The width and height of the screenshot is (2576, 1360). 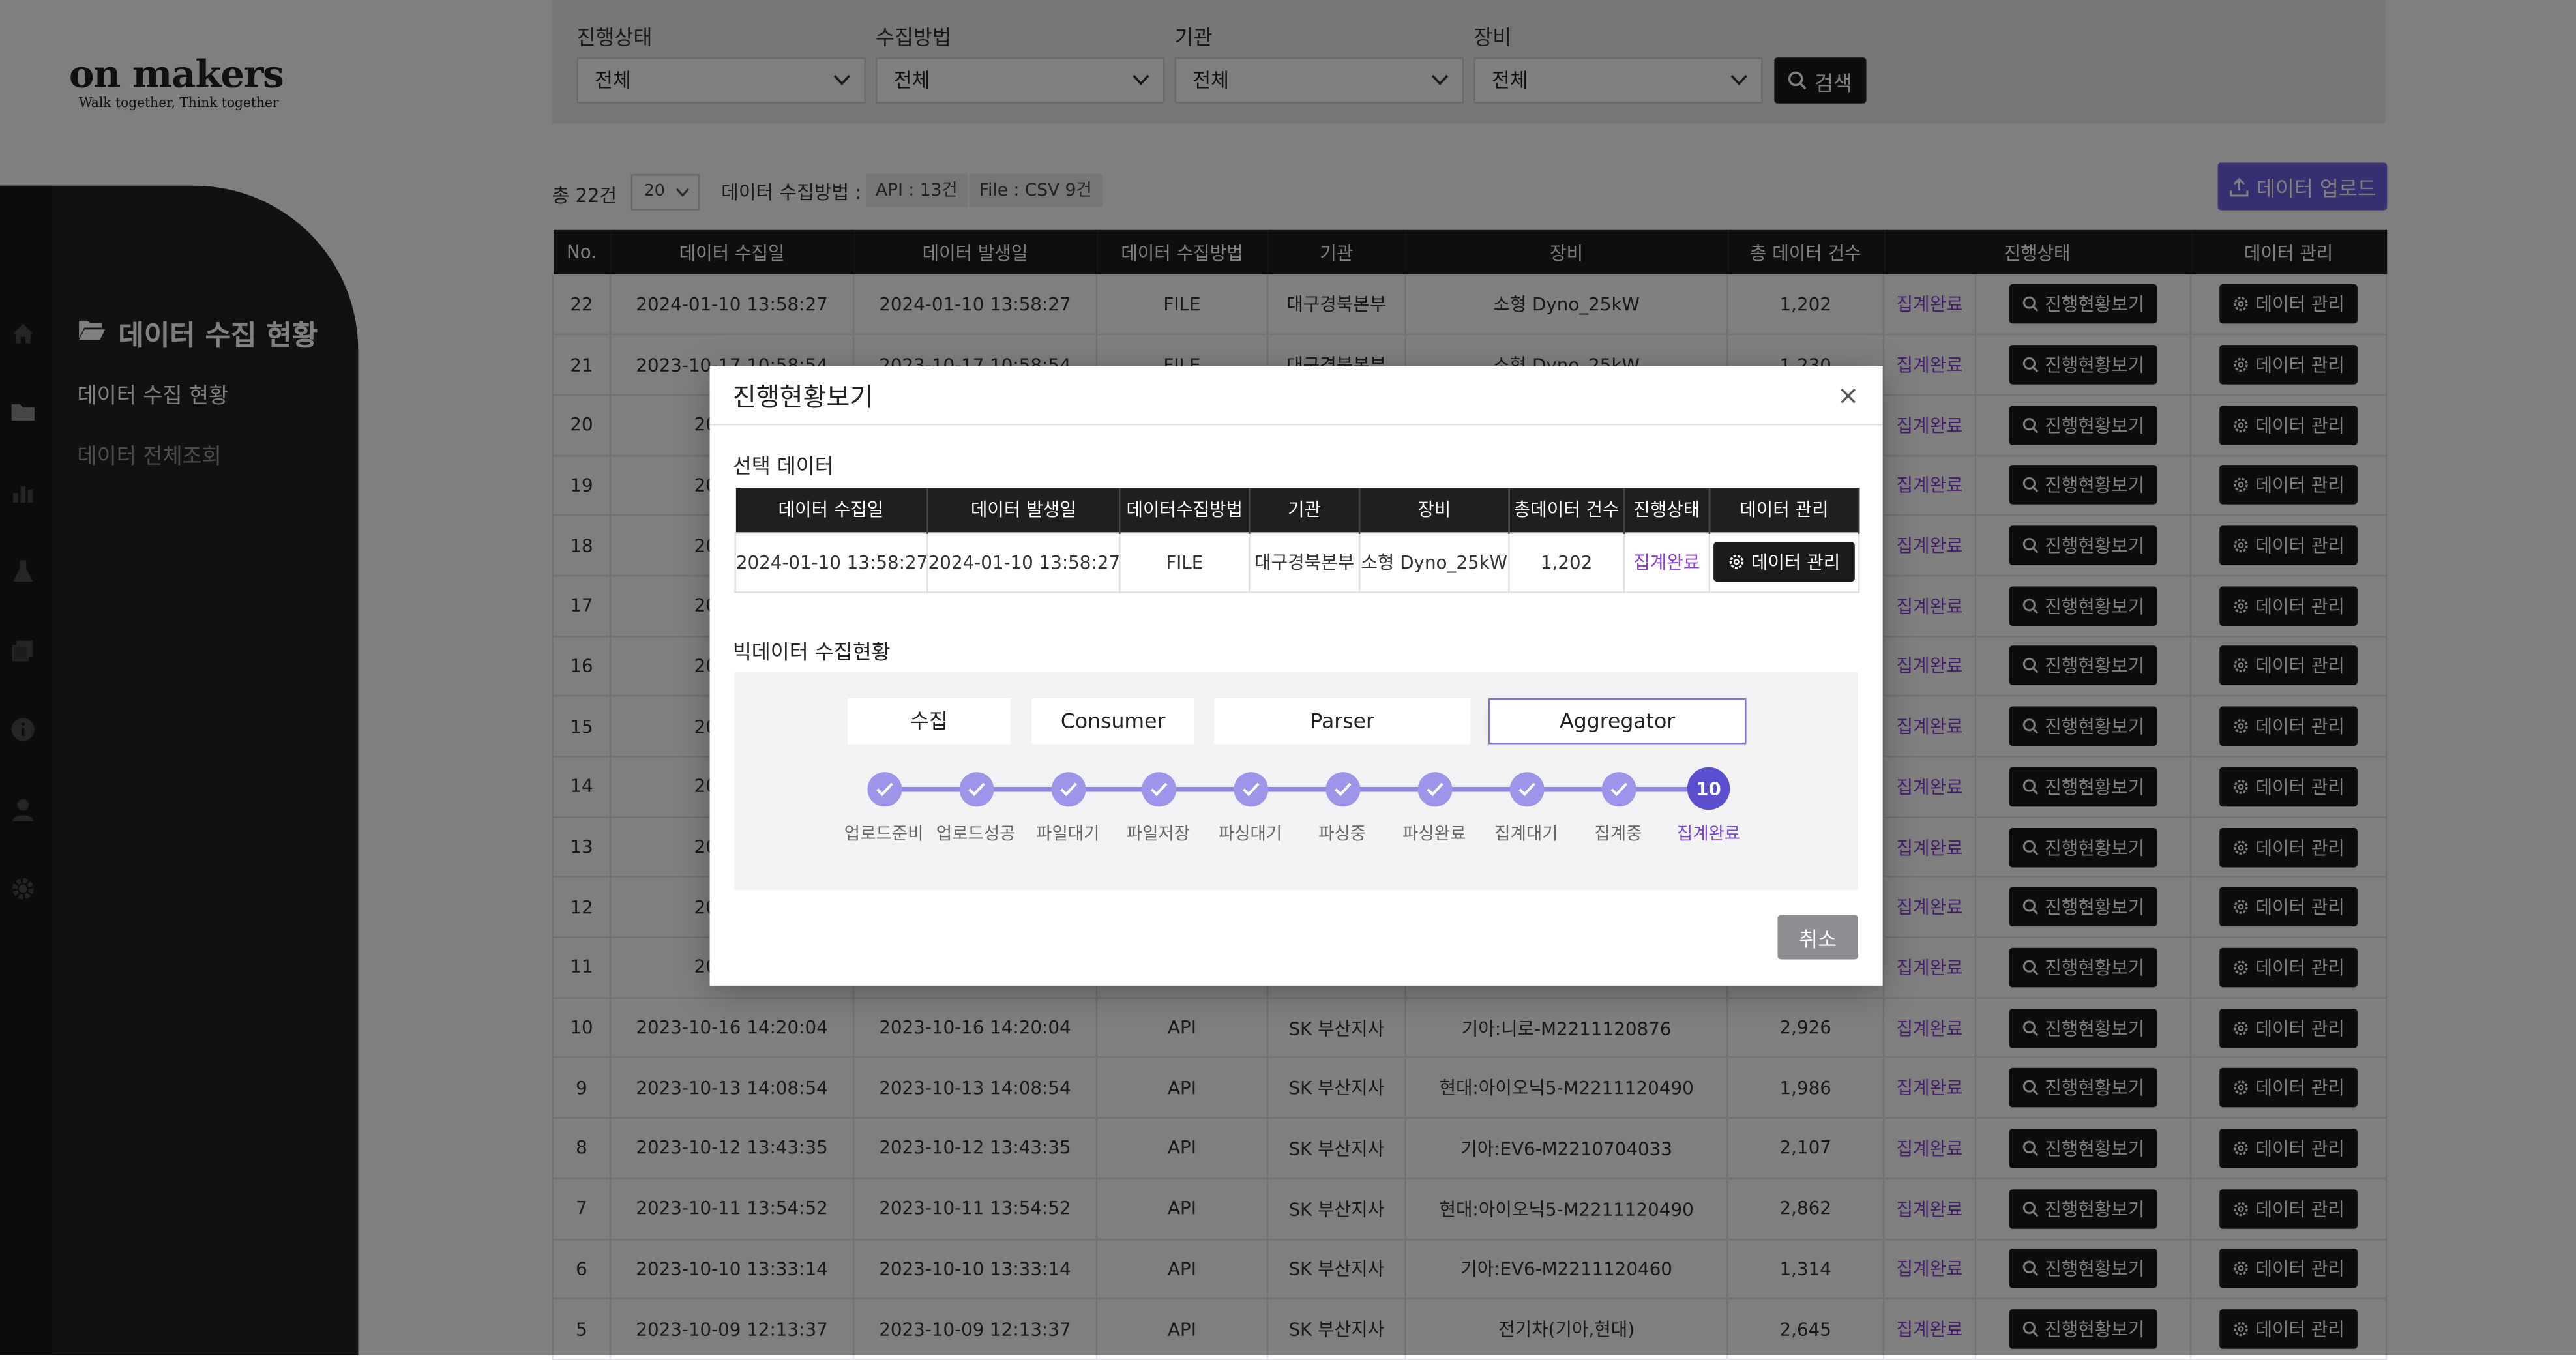 What do you see at coordinates (1434, 510) in the screenshot?
I see `sel-col-equipment: 장비` at bounding box center [1434, 510].